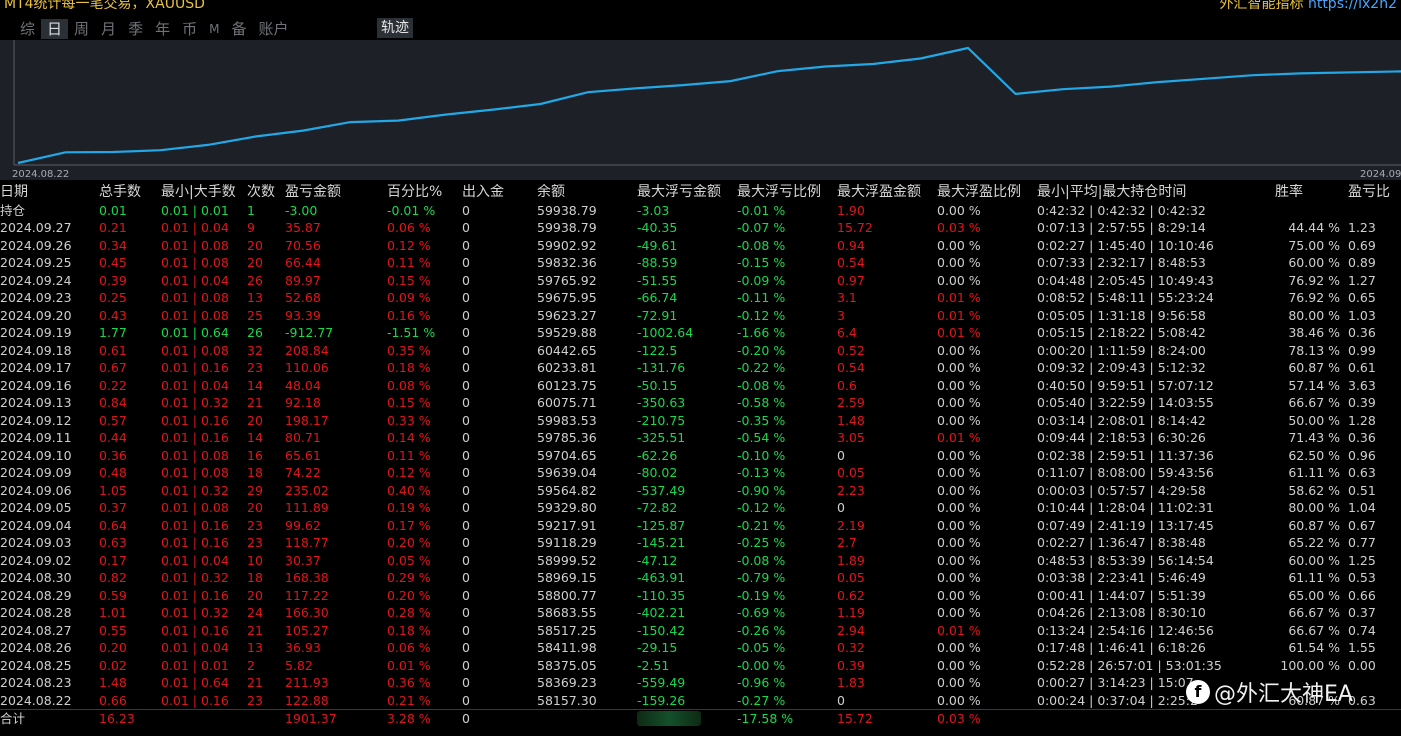  What do you see at coordinates (887, 193) in the screenshot?
I see `col-header-10: 最大浮盈金额` at bounding box center [887, 193].